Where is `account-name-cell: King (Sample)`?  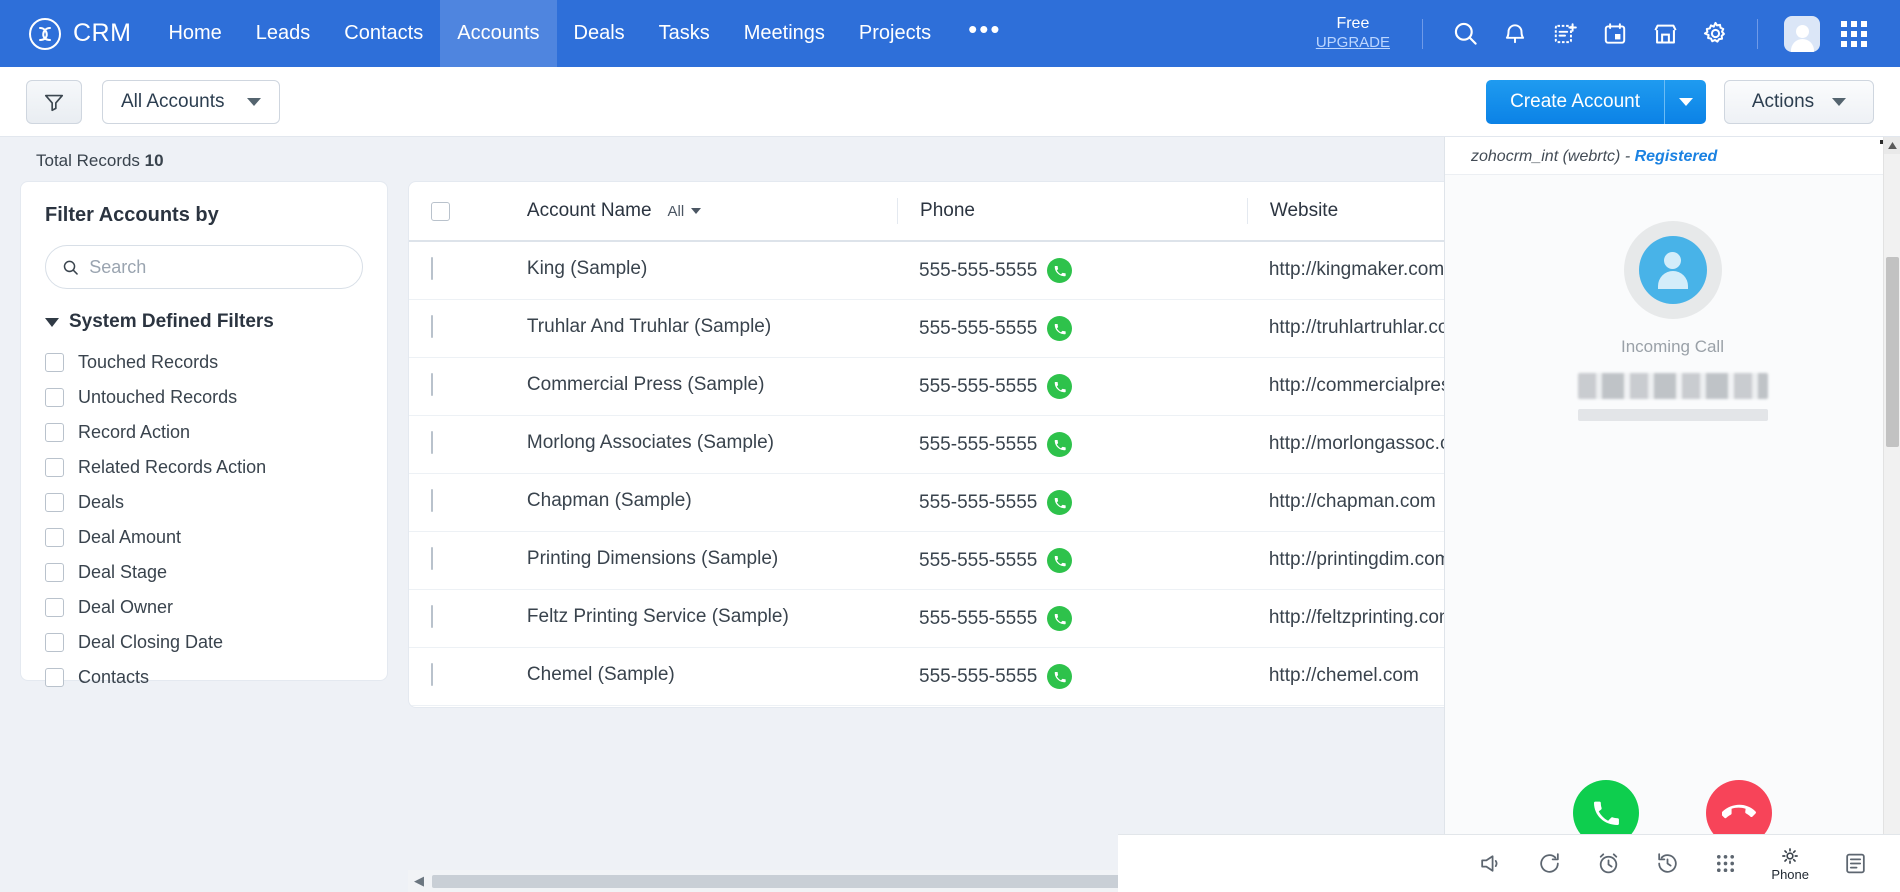 account-name-cell: King (Sample) is located at coordinates (701, 270).